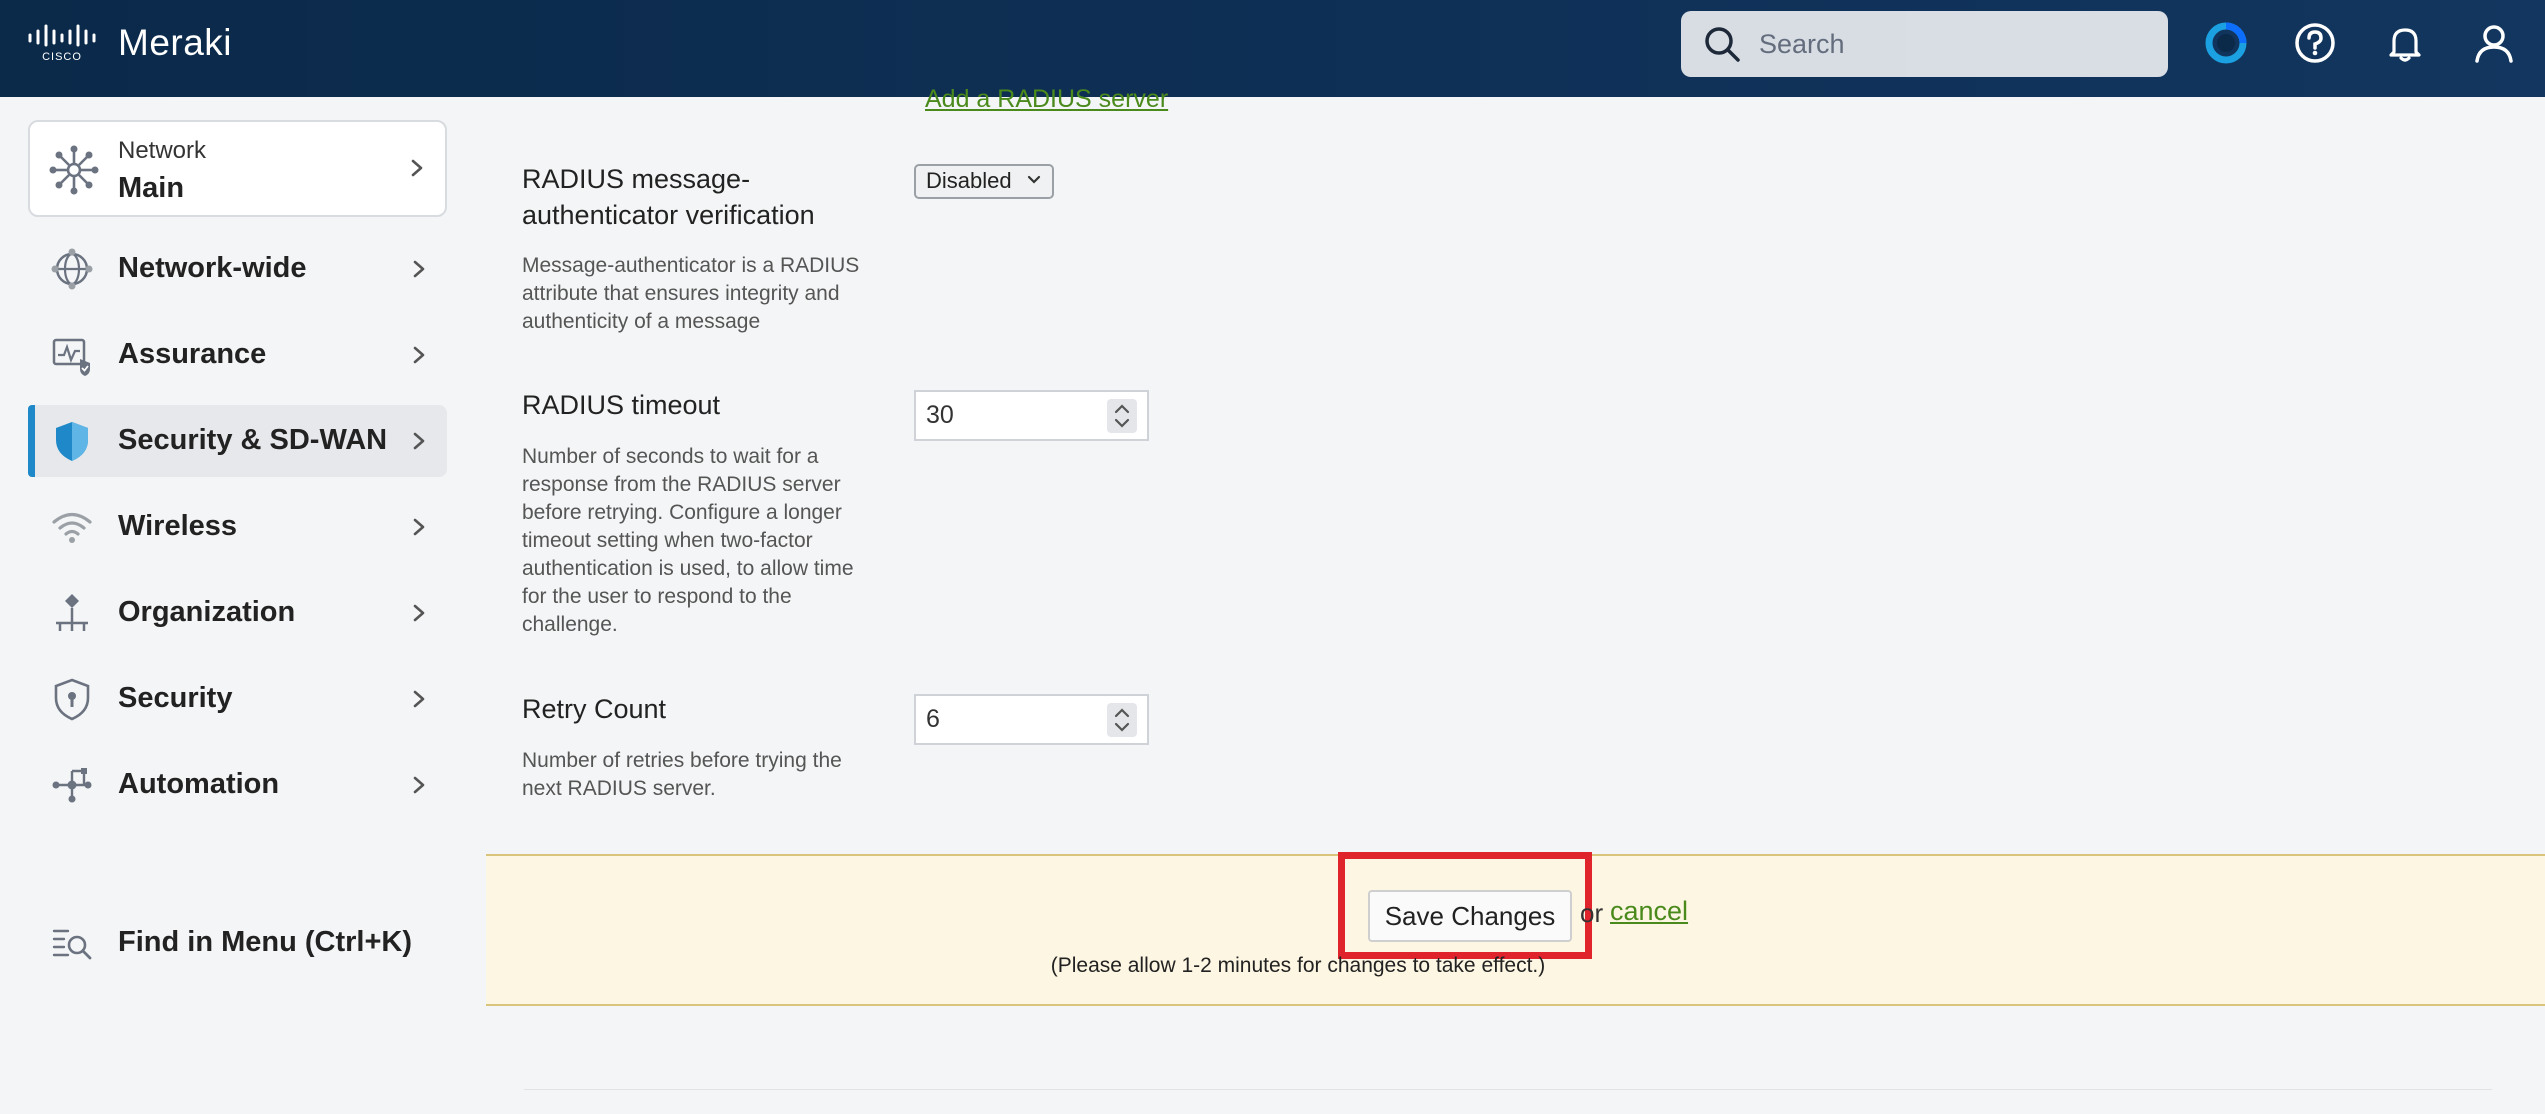 The image size is (2545, 1114). What do you see at coordinates (178, 526) in the screenshot?
I see `sidebar-item-label: Wireless` at bounding box center [178, 526].